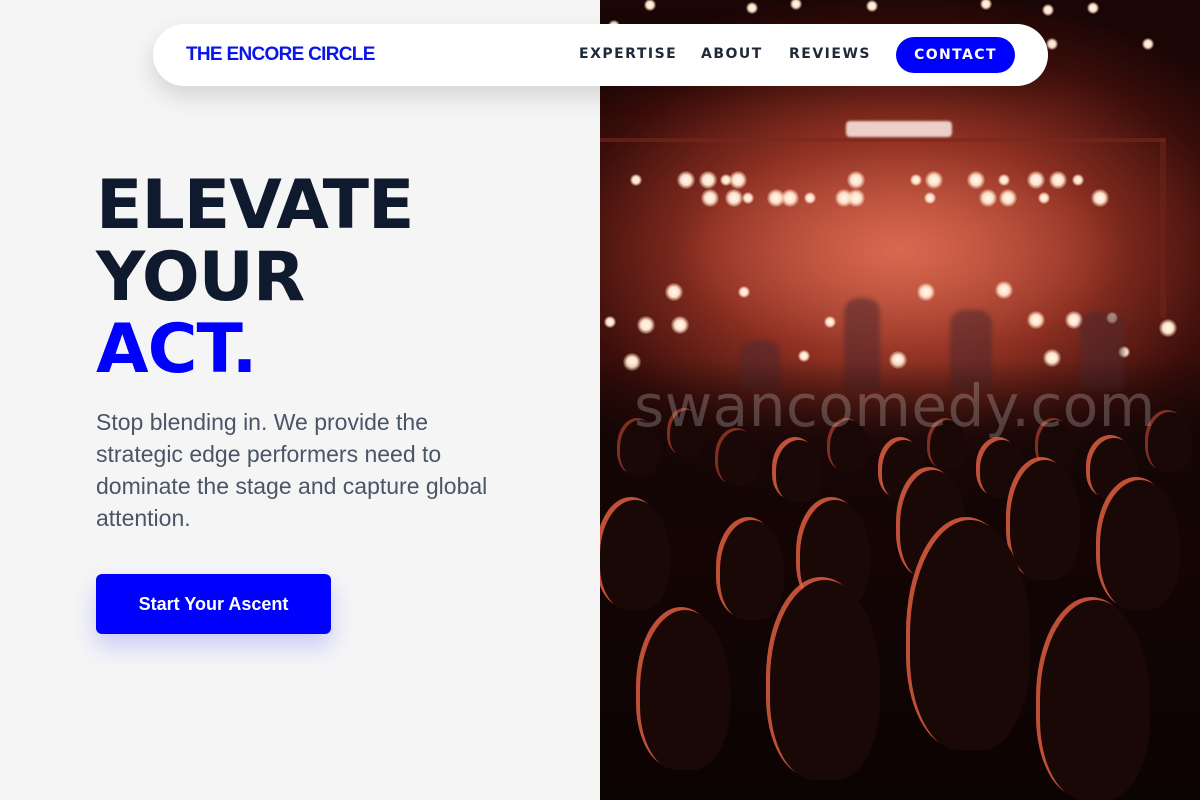  I want to click on watermark: swancomedy.com, so click(895, 406).